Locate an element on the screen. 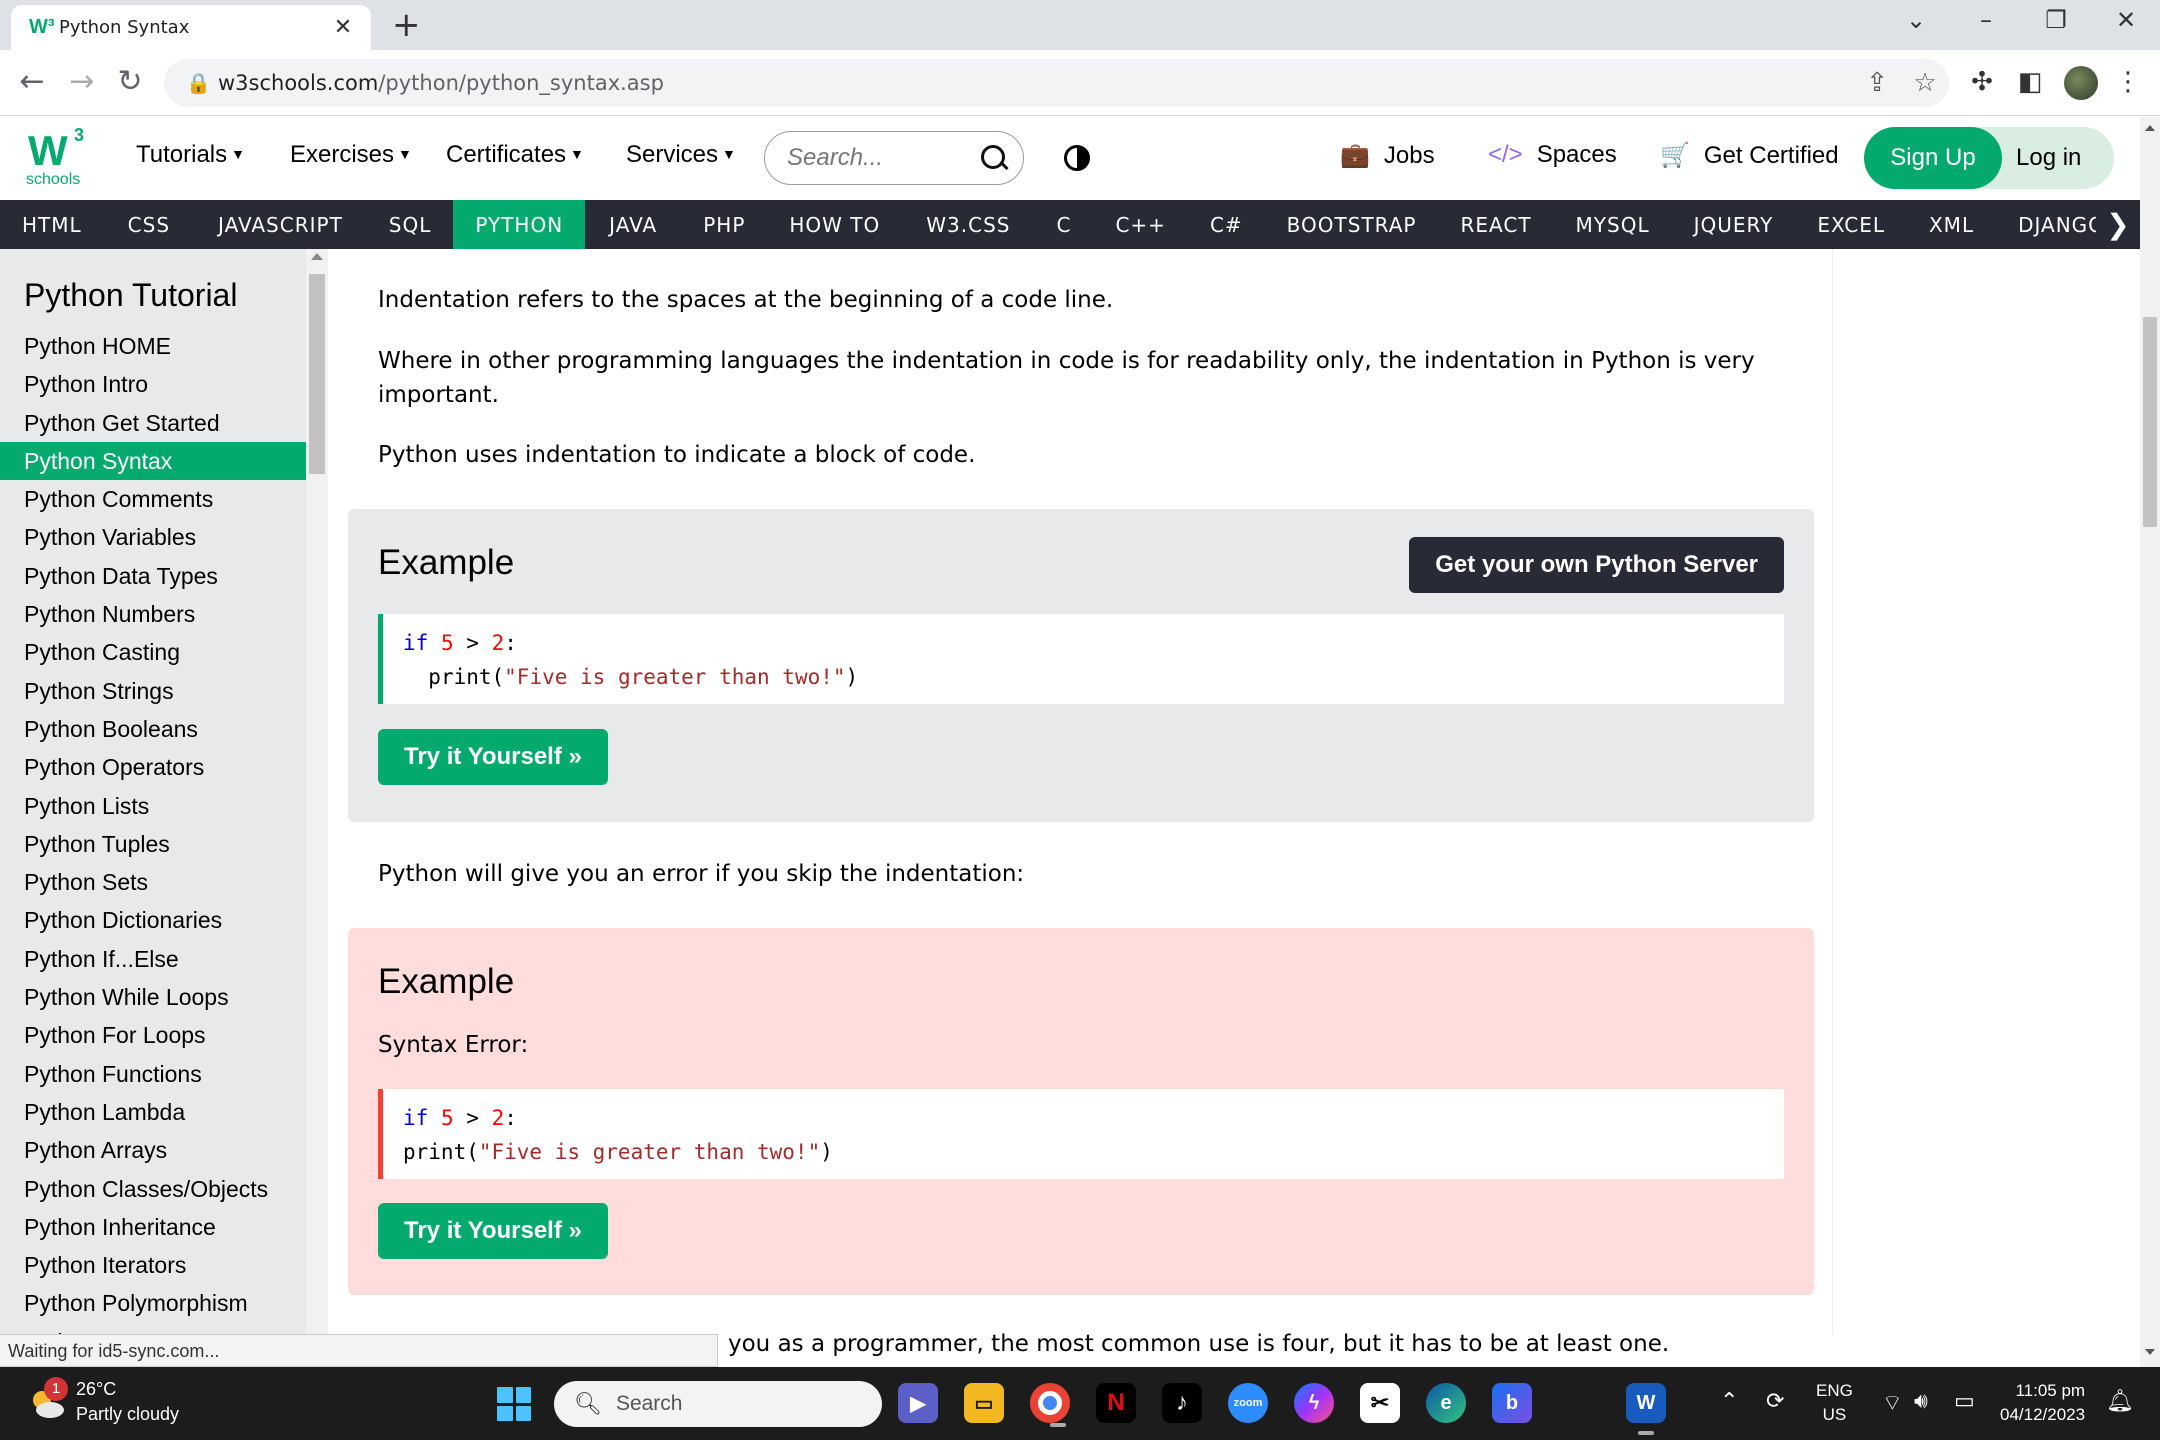  sidebar-item-python-sets: Python Sets is located at coordinates (153, 882).